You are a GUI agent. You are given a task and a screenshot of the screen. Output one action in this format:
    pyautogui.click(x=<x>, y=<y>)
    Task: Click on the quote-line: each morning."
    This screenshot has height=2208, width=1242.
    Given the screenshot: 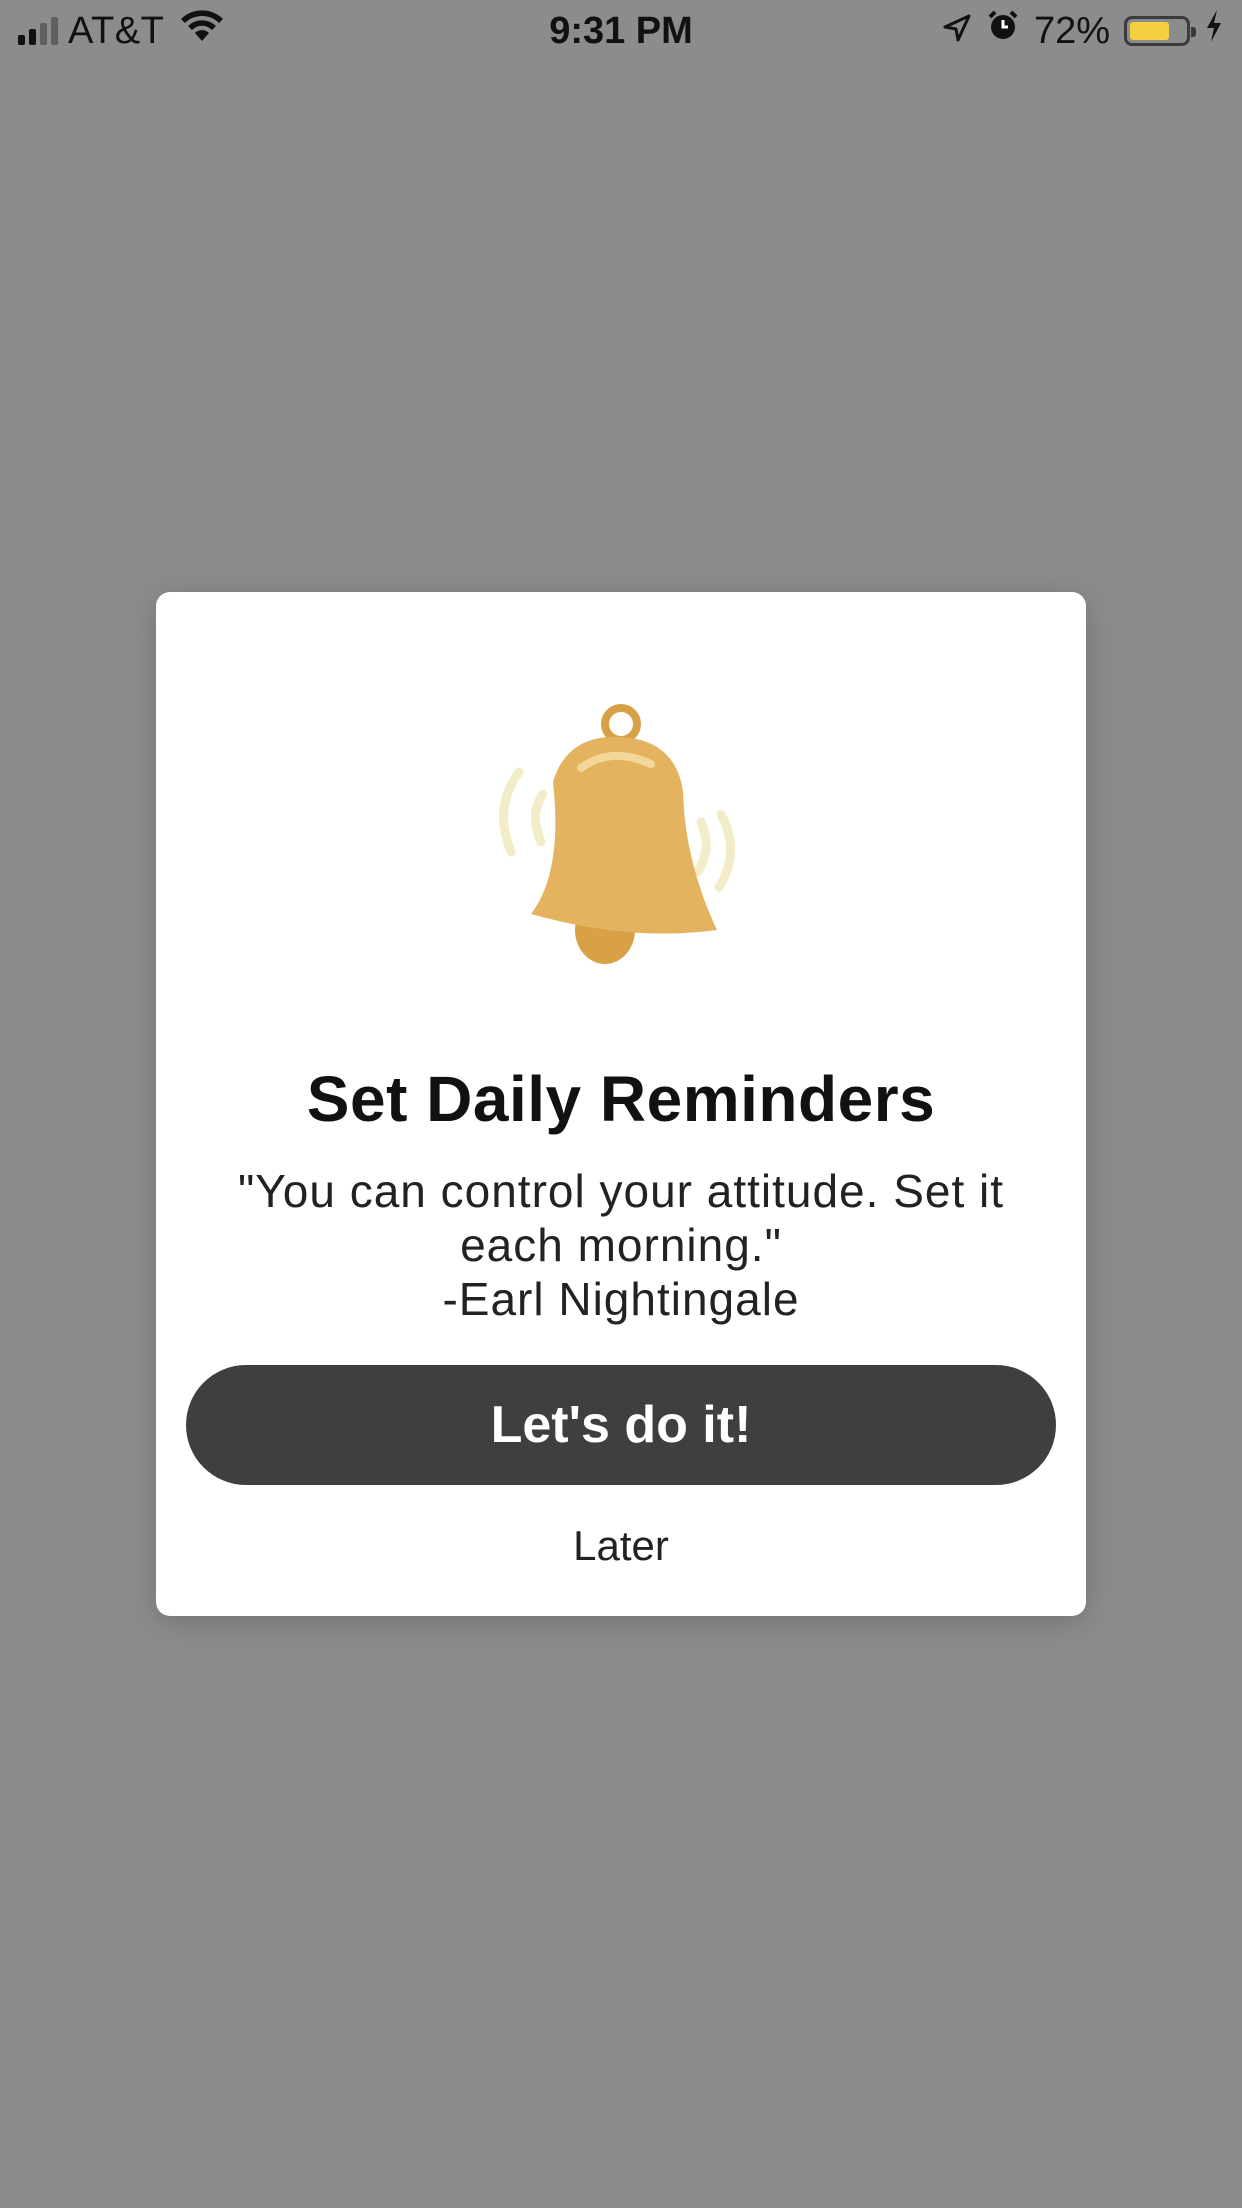 What is the action you would take?
    pyautogui.click(x=621, y=1245)
    